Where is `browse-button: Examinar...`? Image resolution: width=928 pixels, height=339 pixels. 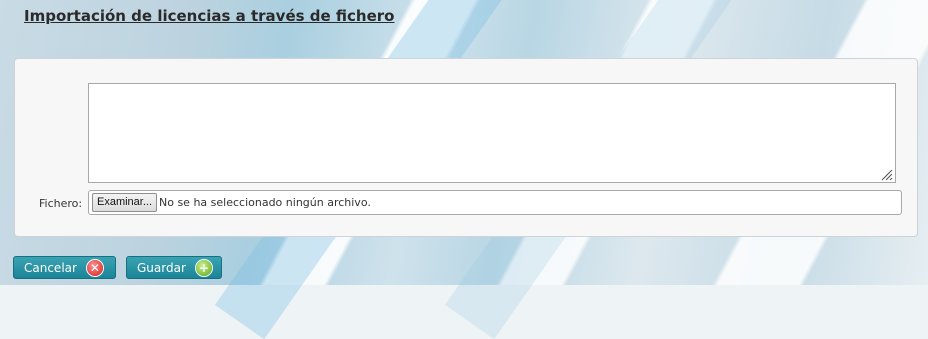
browse-button: Examinar... is located at coordinates (125, 202).